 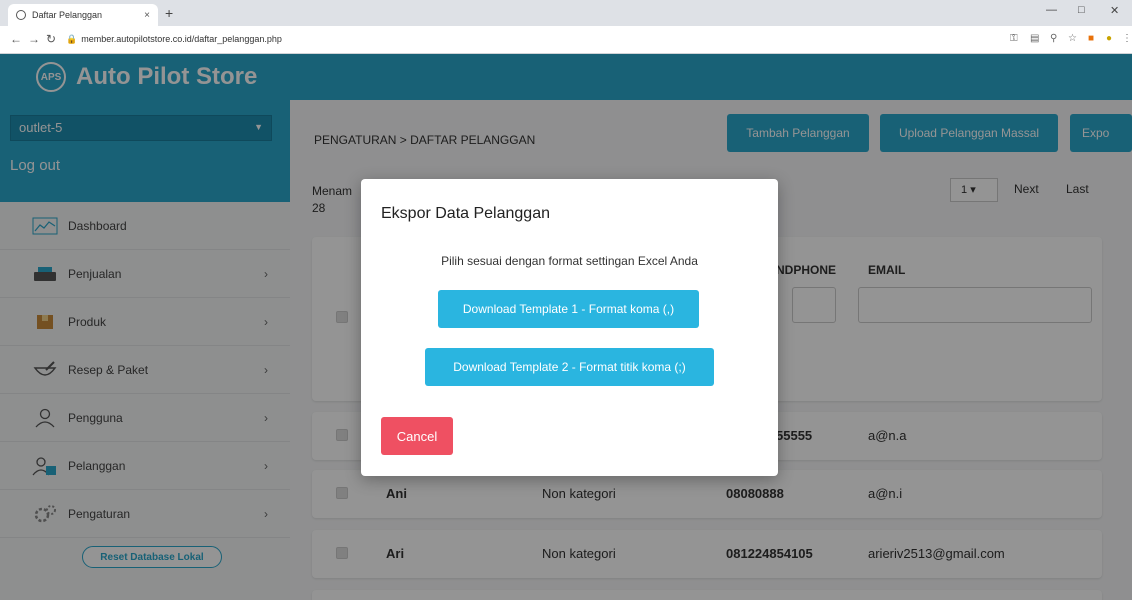 What do you see at coordinates (1091, 38) in the screenshot?
I see `extension-icon: ■` at bounding box center [1091, 38].